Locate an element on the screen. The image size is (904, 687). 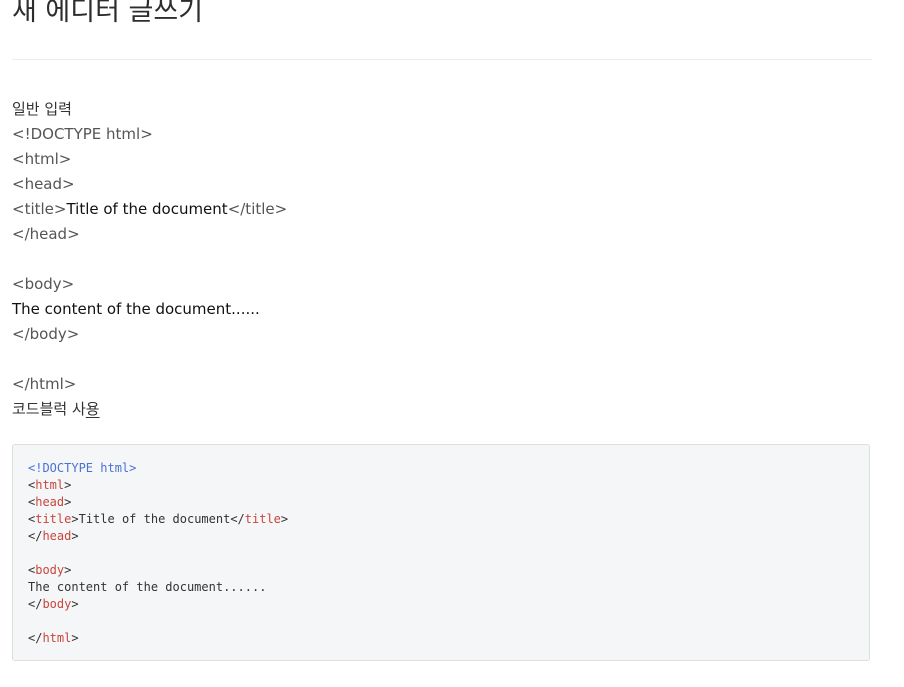
plain-line-body-close: </body> is located at coordinates (46, 334).